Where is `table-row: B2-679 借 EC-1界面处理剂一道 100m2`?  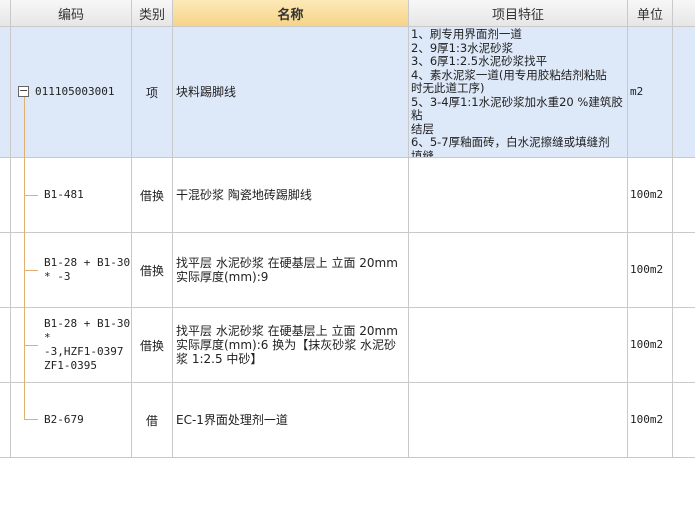
table-row: B2-679 借 EC-1界面处理剂一道 100m2 is located at coordinates (347, 420).